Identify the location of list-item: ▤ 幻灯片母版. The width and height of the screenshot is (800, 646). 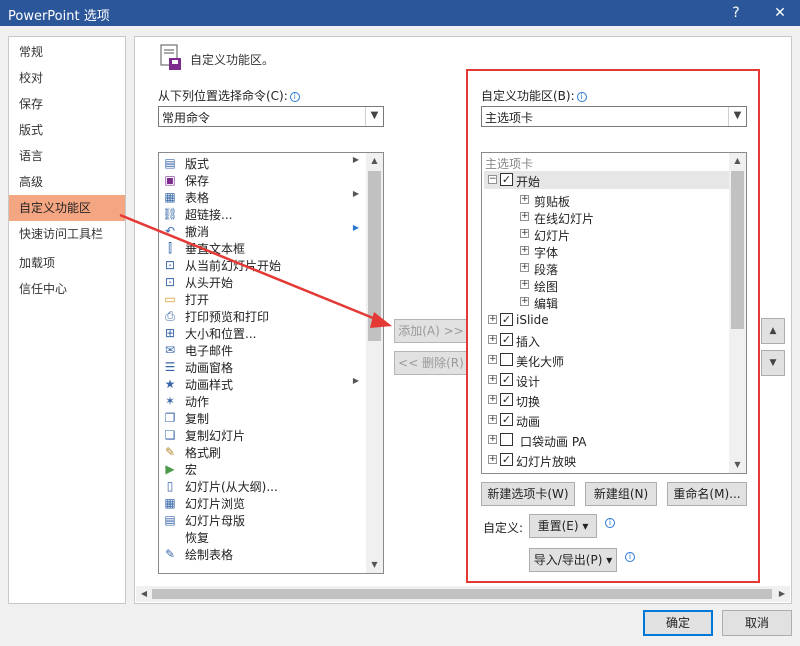
(264, 519).